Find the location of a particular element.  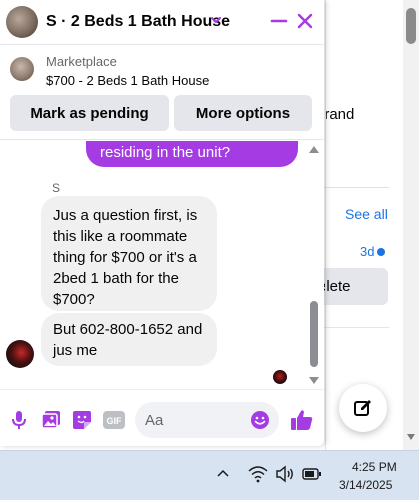

voice-clip-button is located at coordinates (19, 420).